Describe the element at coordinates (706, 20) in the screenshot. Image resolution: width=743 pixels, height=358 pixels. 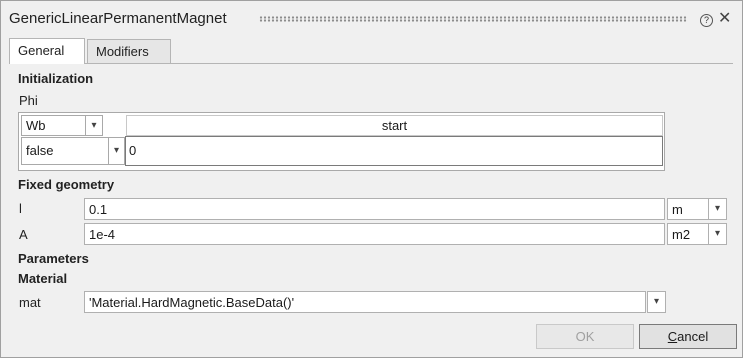
I see `help-icon: ?` at that location.